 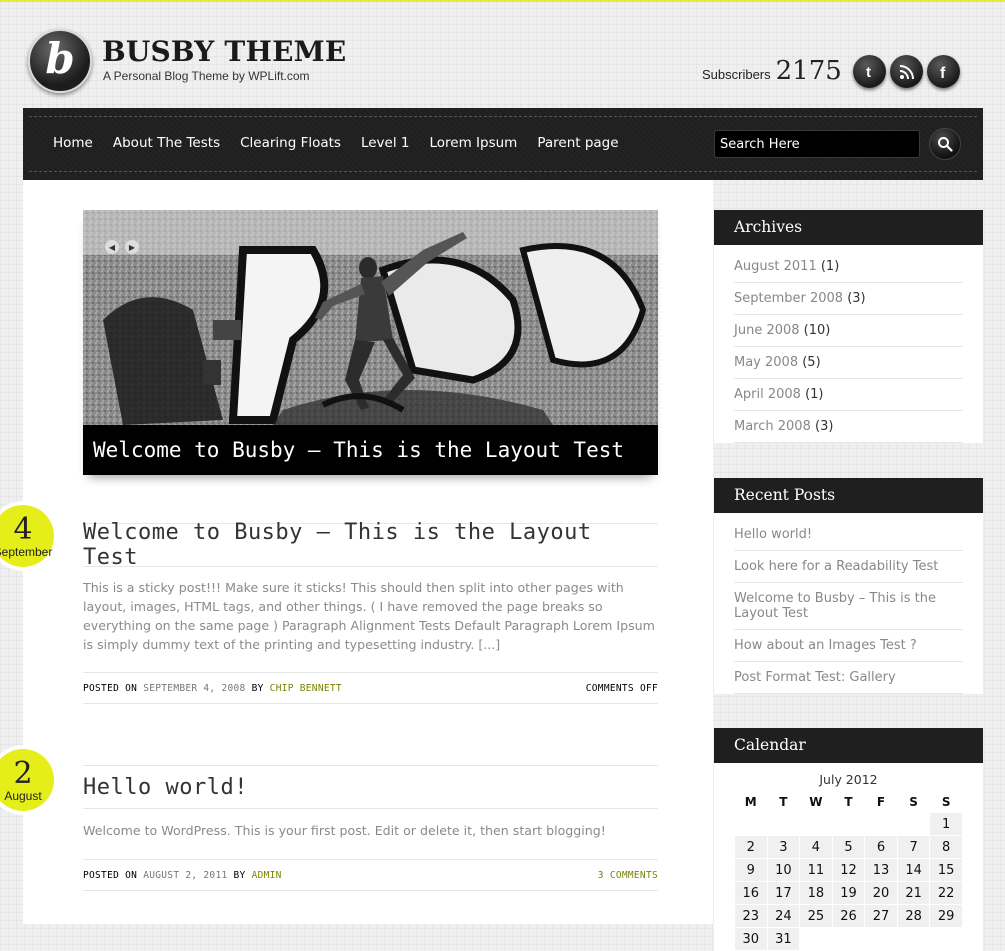 I want to click on calendar-day: 19, so click(x=848, y=893).